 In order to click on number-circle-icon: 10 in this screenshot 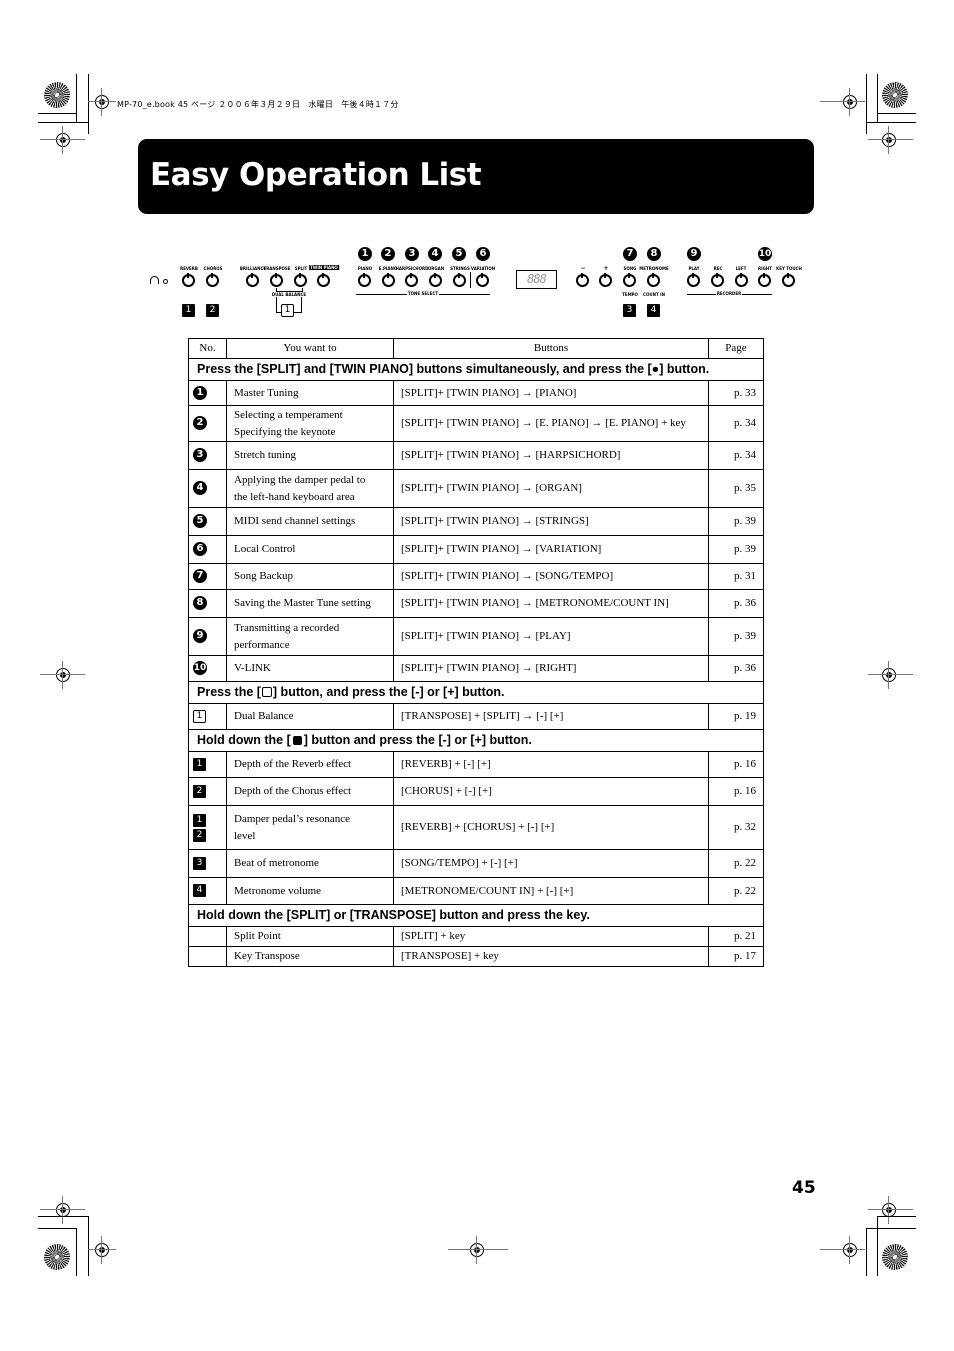, I will do `click(200, 668)`.